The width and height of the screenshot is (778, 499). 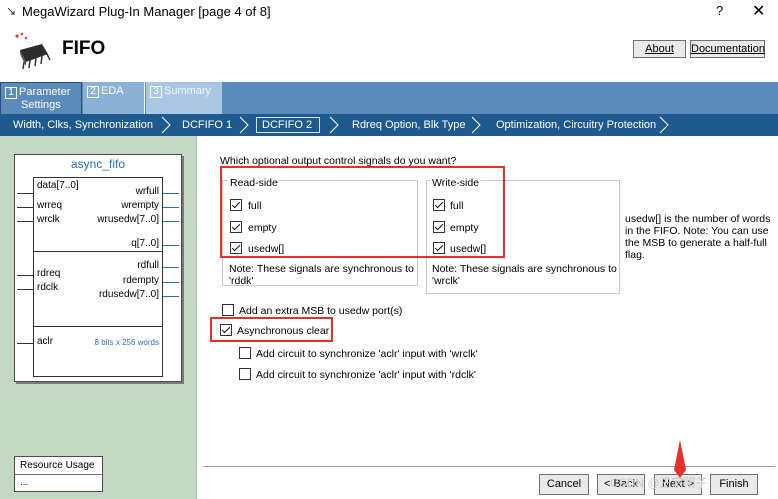 What do you see at coordinates (58, 466) in the screenshot?
I see `resource-usage-title: Resource Usage` at bounding box center [58, 466].